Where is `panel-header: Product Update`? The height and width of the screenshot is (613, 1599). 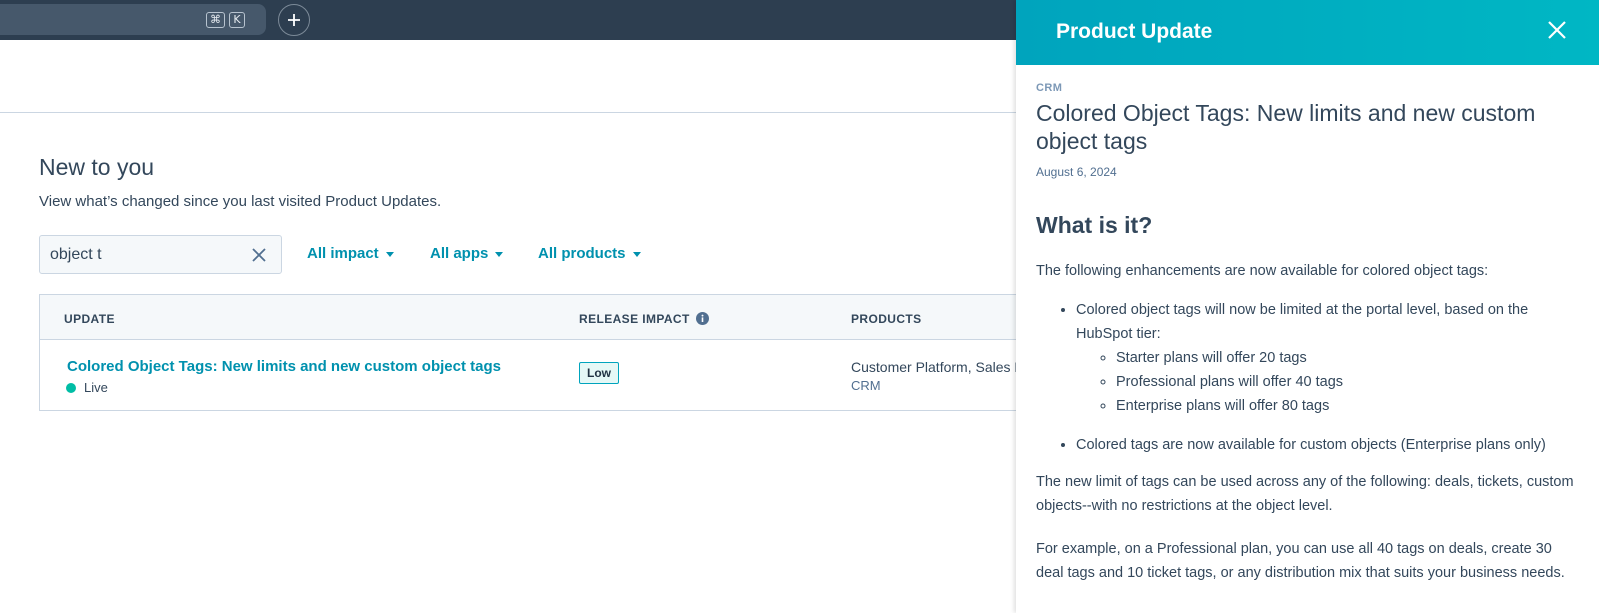
panel-header: Product Update is located at coordinates (1307, 32).